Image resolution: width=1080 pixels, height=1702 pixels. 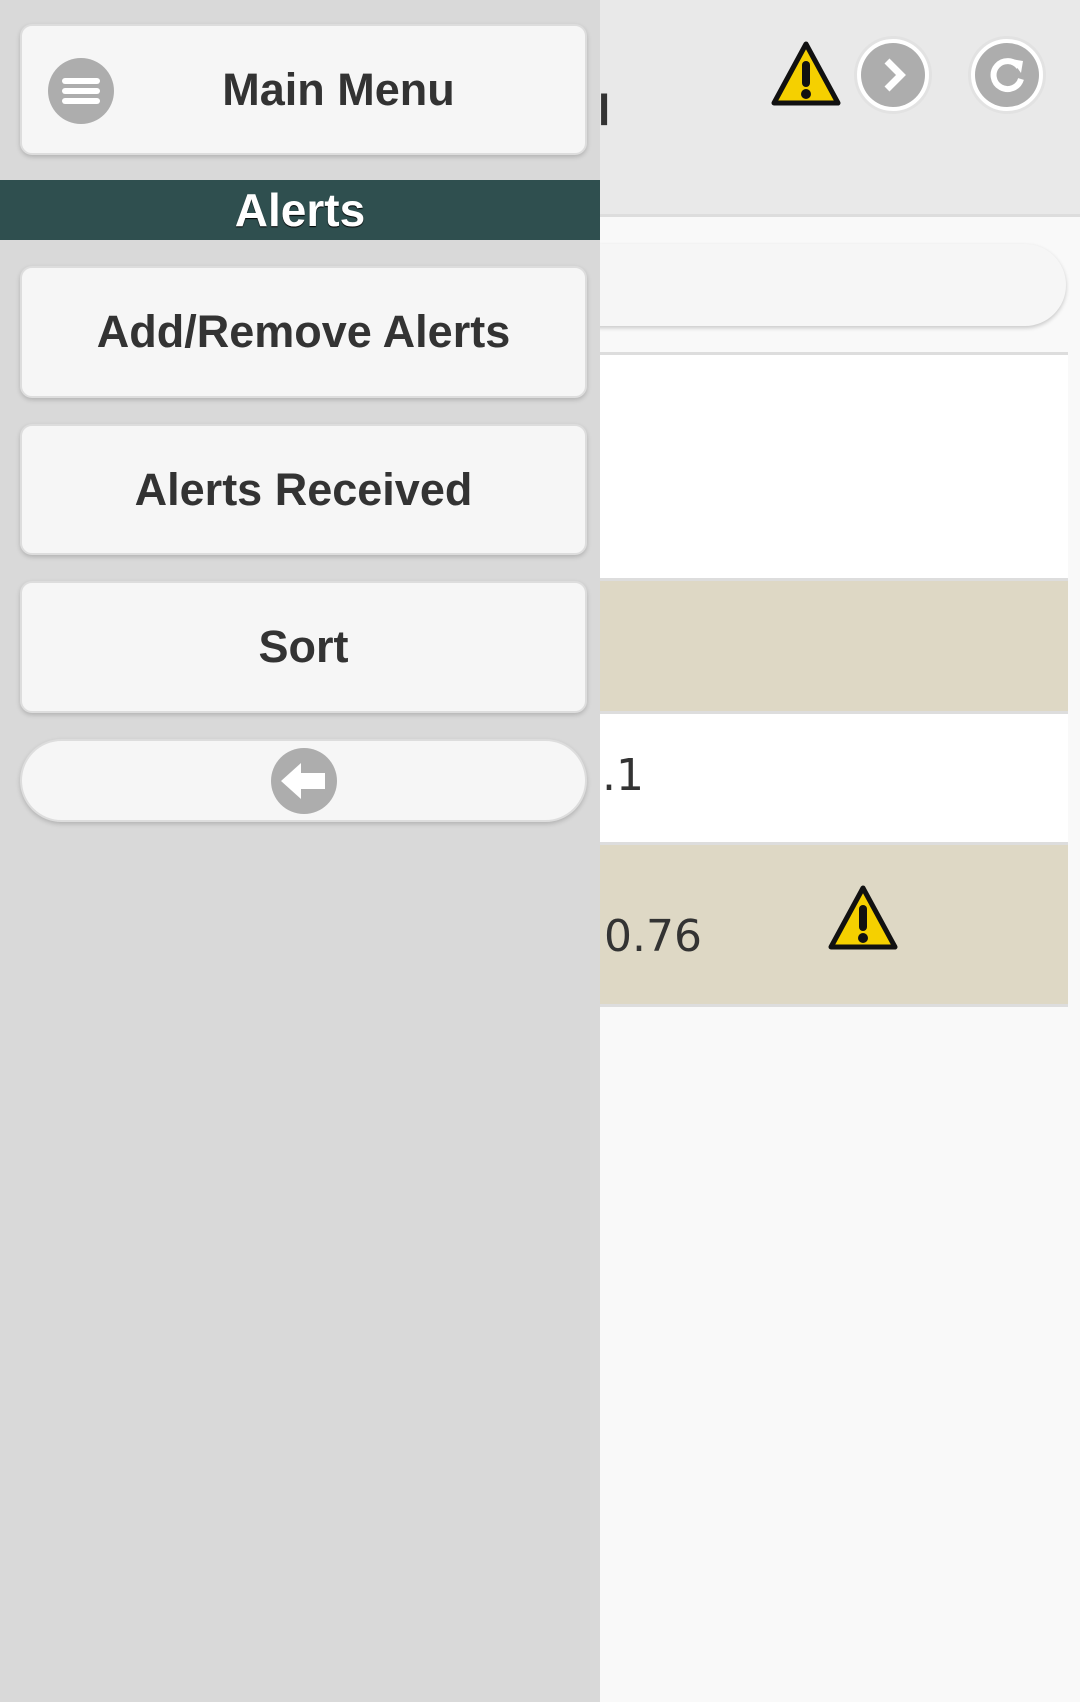 What do you see at coordinates (81, 91) in the screenshot?
I see `menu-icon` at bounding box center [81, 91].